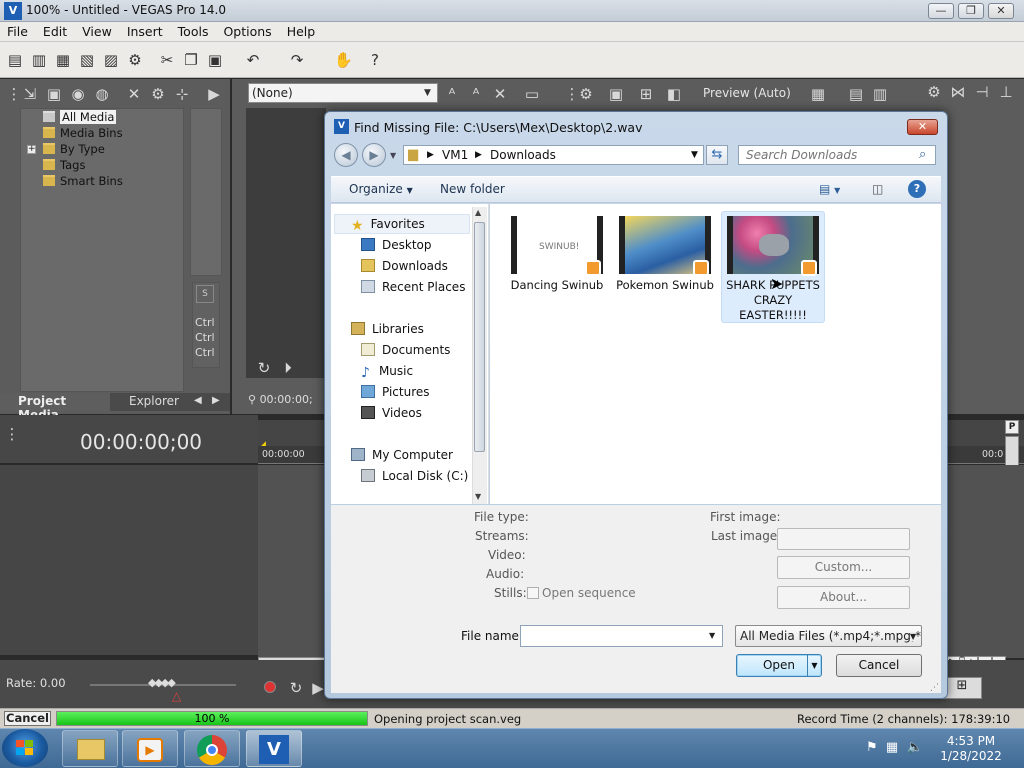 The image size is (1024, 768). I want to click on close-button: ✕, so click(1001, 11).